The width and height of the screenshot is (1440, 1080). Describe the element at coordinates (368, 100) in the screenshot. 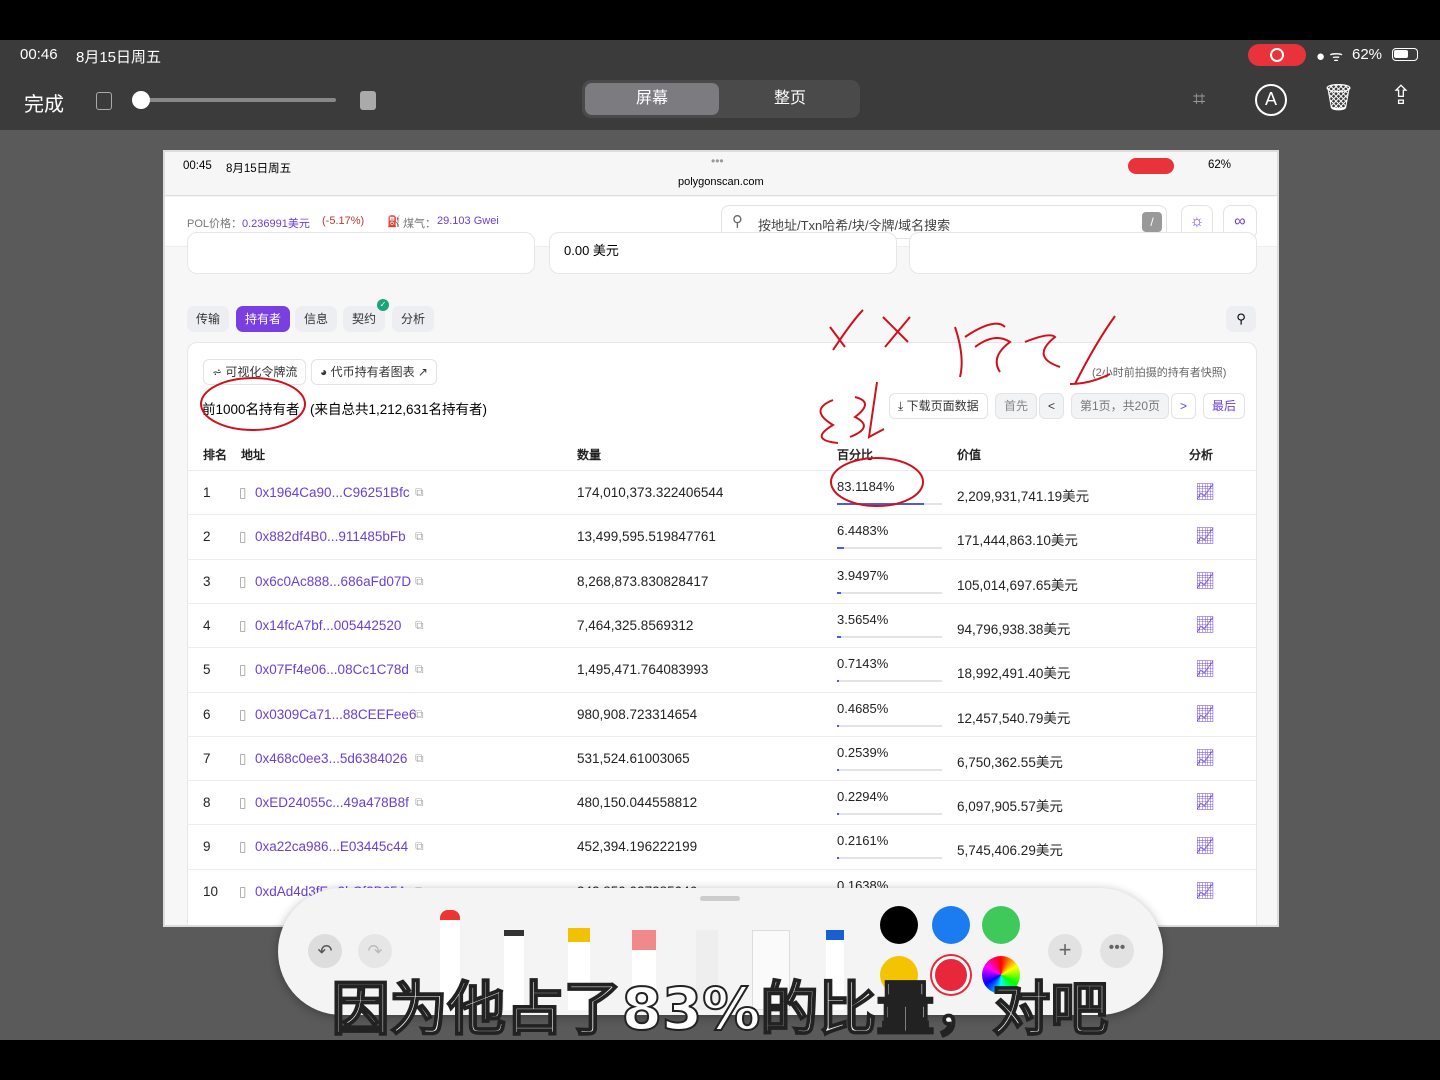

I see `opacity-max-icon` at that location.